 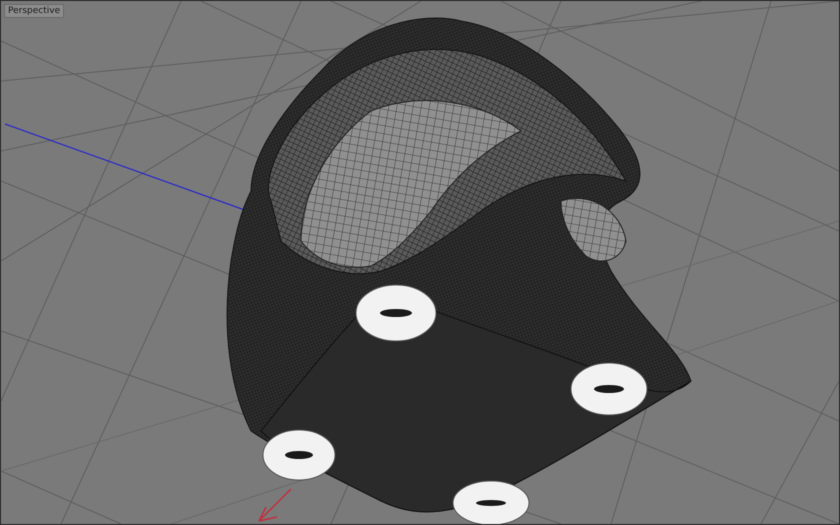 What do you see at coordinates (34, 11) in the screenshot?
I see `viewport-title: Perspective` at bounding box center [34, 11].